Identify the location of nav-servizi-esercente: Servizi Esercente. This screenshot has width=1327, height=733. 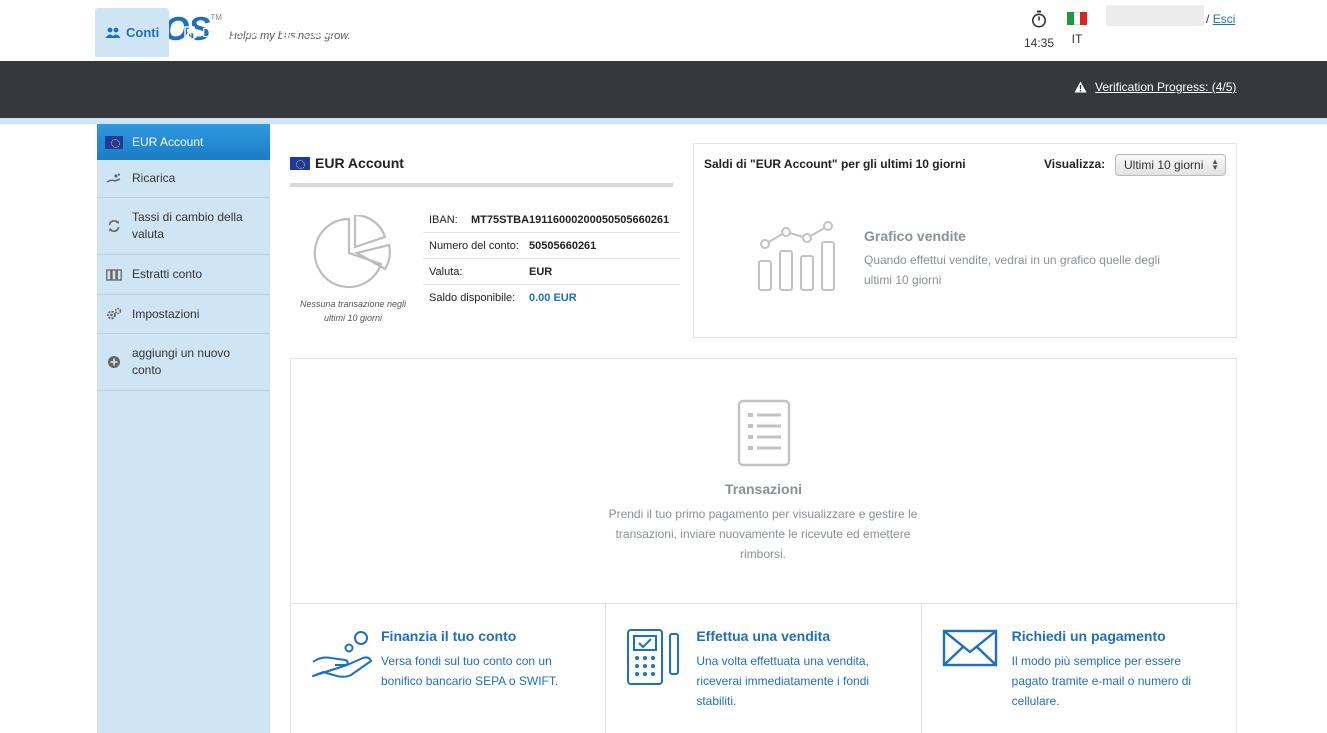
(644, 32).